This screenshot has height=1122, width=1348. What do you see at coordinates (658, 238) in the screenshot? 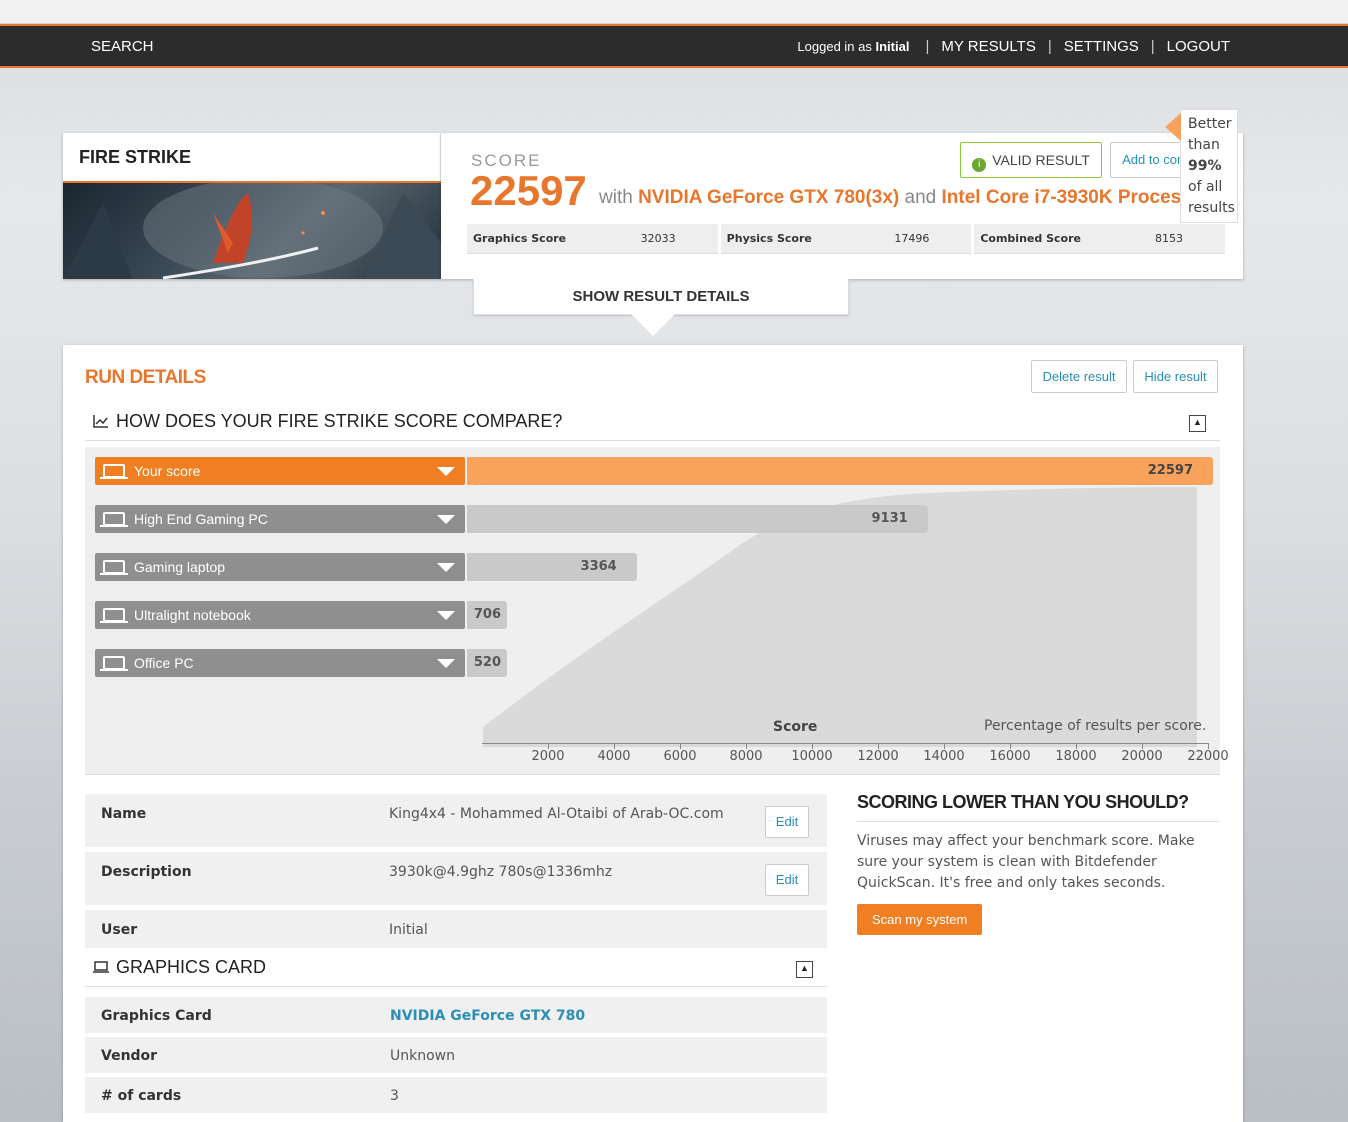
I see `subscore-value: 32033` at bounding box center [658, 238].